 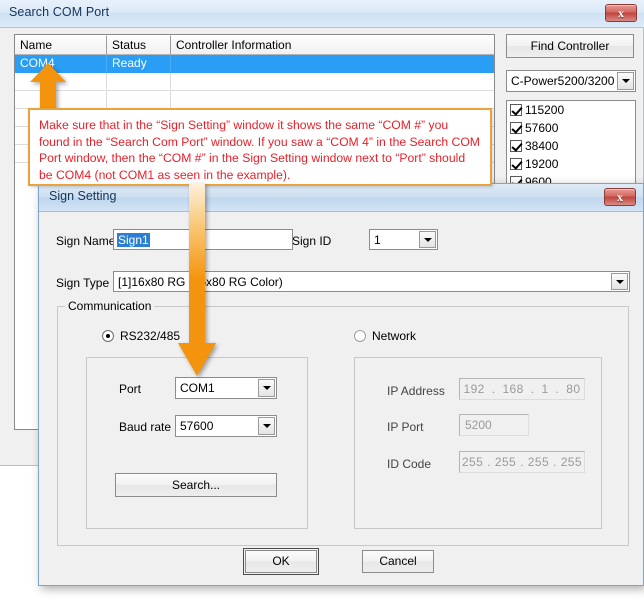 What do you see at coordinates (61, 44) in the screenshot?
I see `column-header-name: Name` at bounding box center [61, 44].